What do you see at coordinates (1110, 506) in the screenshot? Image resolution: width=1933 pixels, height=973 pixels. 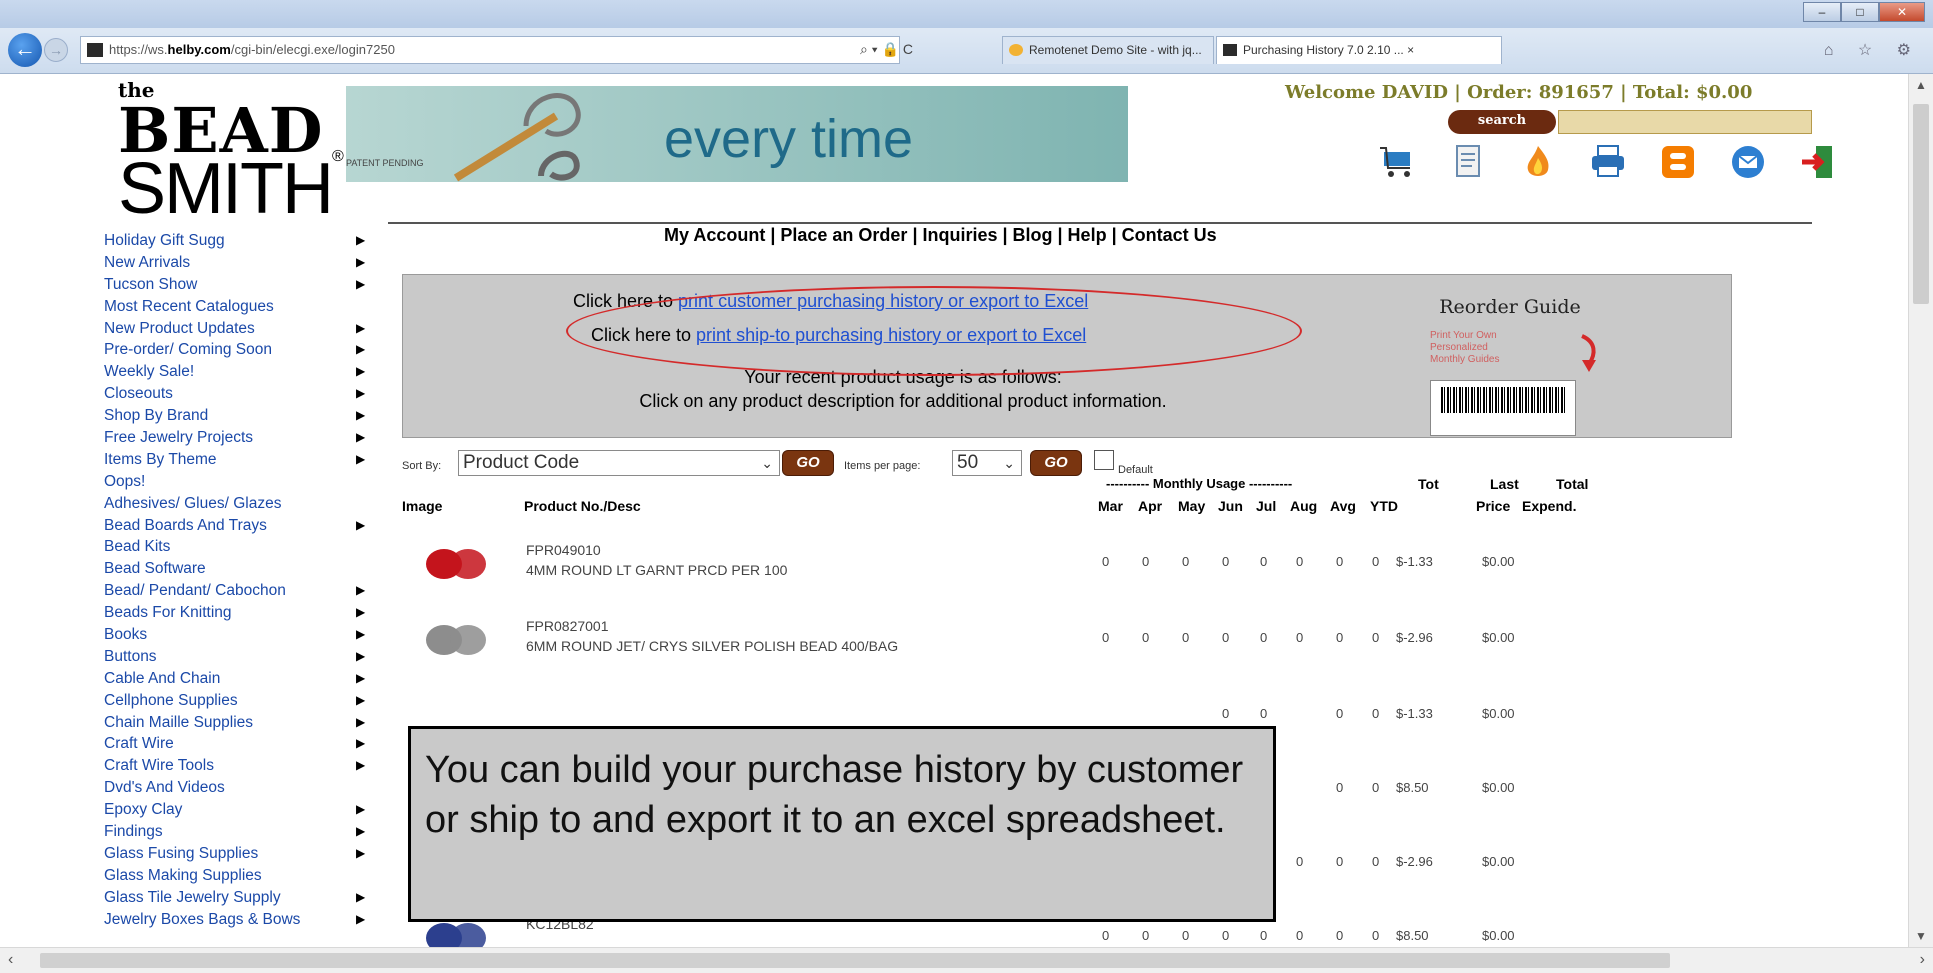 I see `col-mar: Mar` at bounding box center [1110, 506].